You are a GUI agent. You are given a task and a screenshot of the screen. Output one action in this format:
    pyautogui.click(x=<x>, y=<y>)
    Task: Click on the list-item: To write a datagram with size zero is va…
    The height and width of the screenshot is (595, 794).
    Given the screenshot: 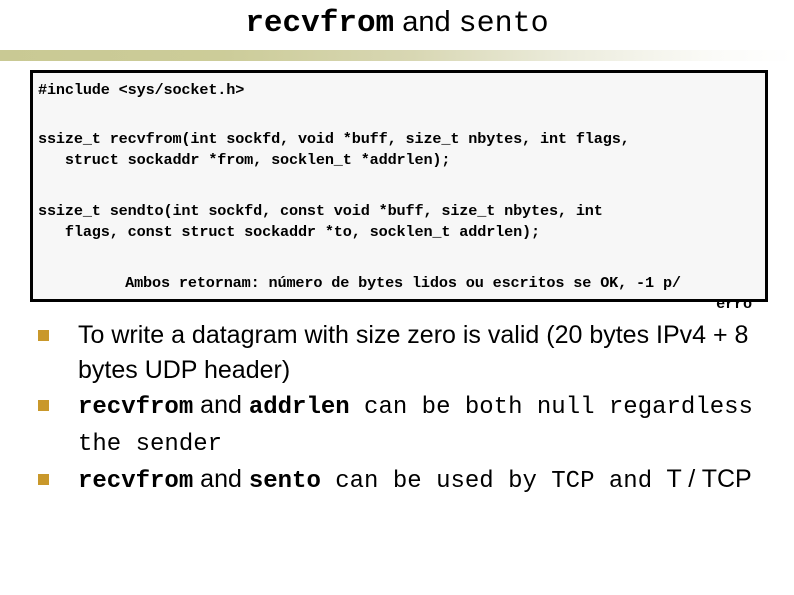 What is the action you would take?
    pyautogui.click(x=400, y=353)
    